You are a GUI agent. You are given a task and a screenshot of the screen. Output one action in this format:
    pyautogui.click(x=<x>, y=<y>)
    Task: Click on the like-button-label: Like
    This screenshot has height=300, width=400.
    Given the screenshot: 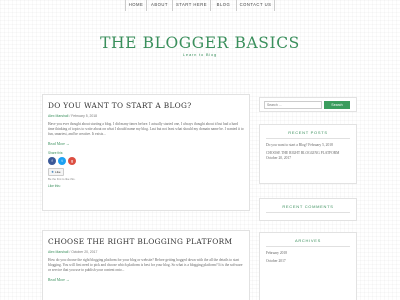 What is the action you would take?
    pyautogui.click(x=58, y=172)
    